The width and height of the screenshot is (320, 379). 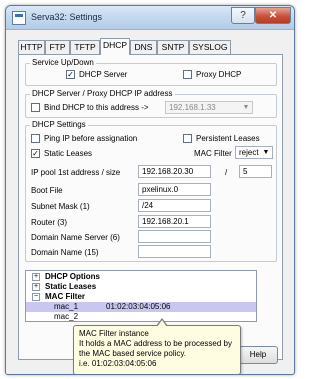 I want to click on static-leases-checkbox: ✓, so click(x=35, y=153).